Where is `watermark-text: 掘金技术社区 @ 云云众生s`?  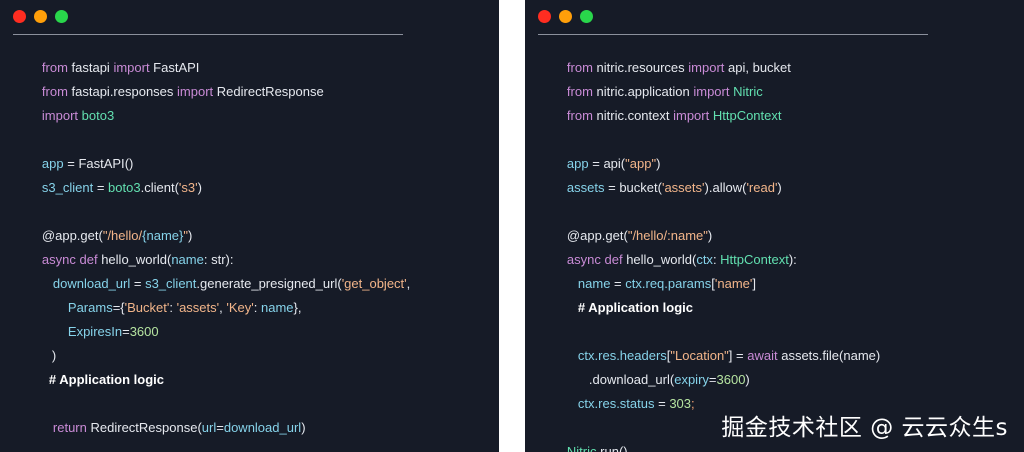 watermark-text: 掘金技术社区 @ 云云众生s is located at coordinates (864, 428).